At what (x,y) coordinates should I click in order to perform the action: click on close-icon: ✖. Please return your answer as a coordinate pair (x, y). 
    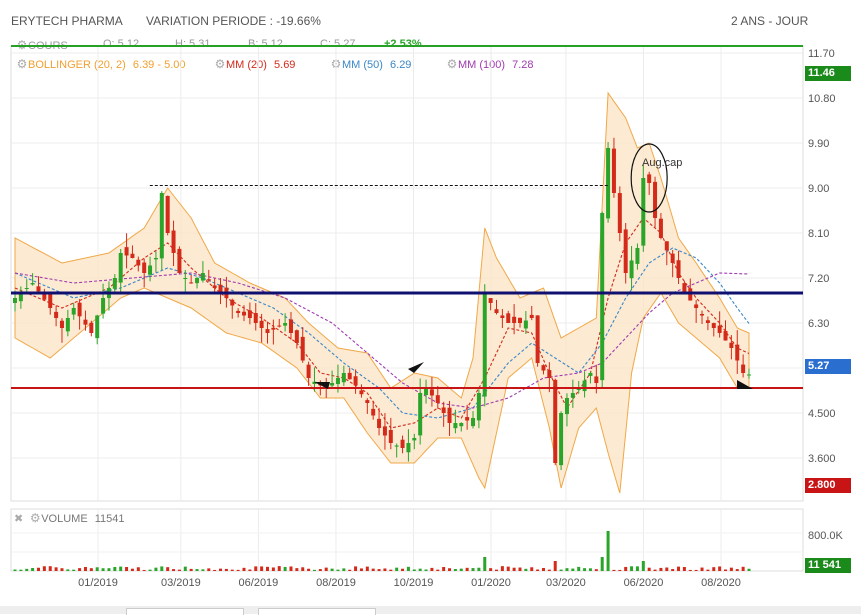
    Looking at the image, I should click on (18, 519).